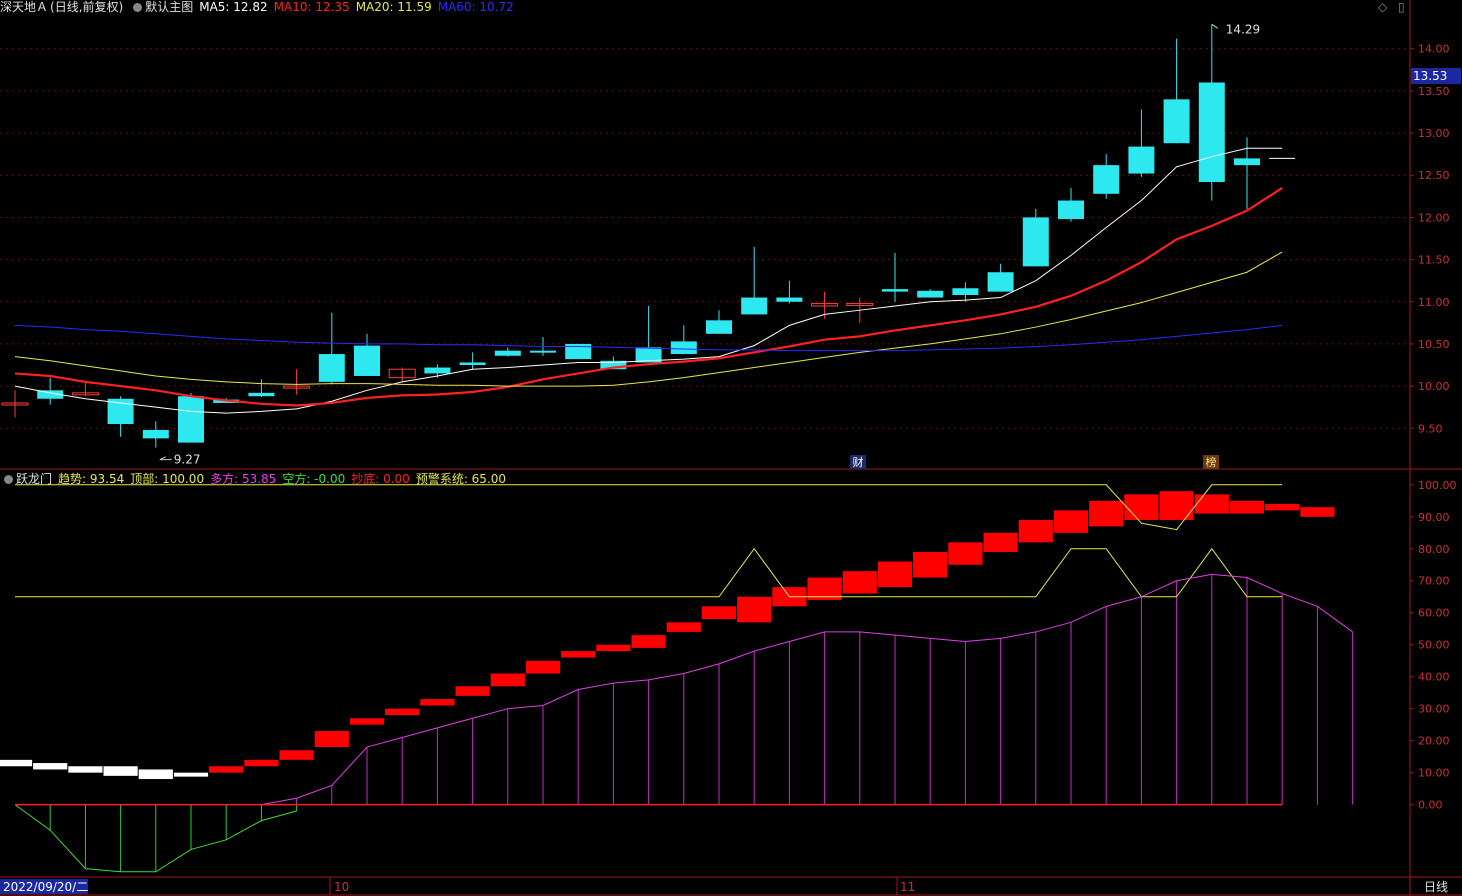 This screenshot has height=896, width=1462. I want to click on trend-label: 趋势: 93.54, so click(91, 479).